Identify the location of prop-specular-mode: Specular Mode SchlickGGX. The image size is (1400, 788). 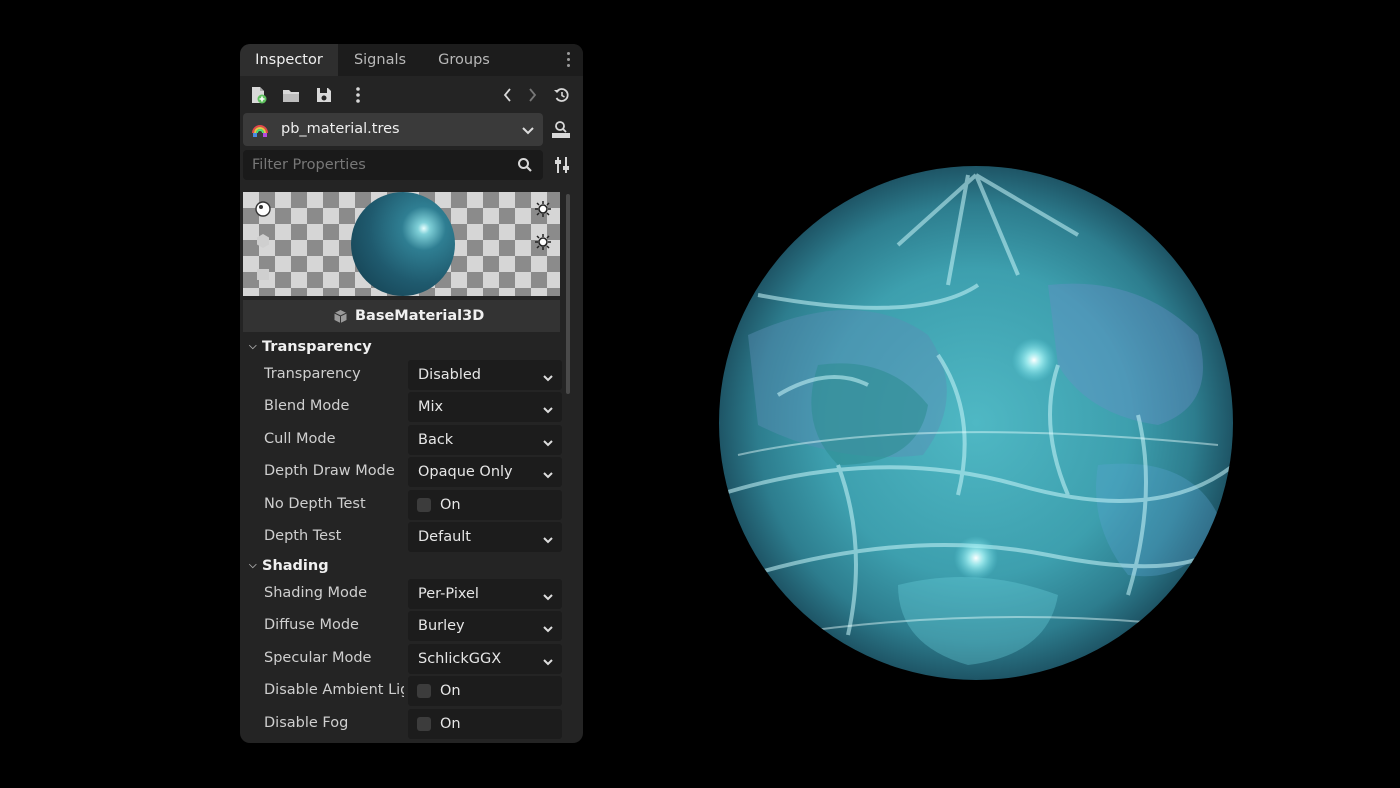
(405, 659).